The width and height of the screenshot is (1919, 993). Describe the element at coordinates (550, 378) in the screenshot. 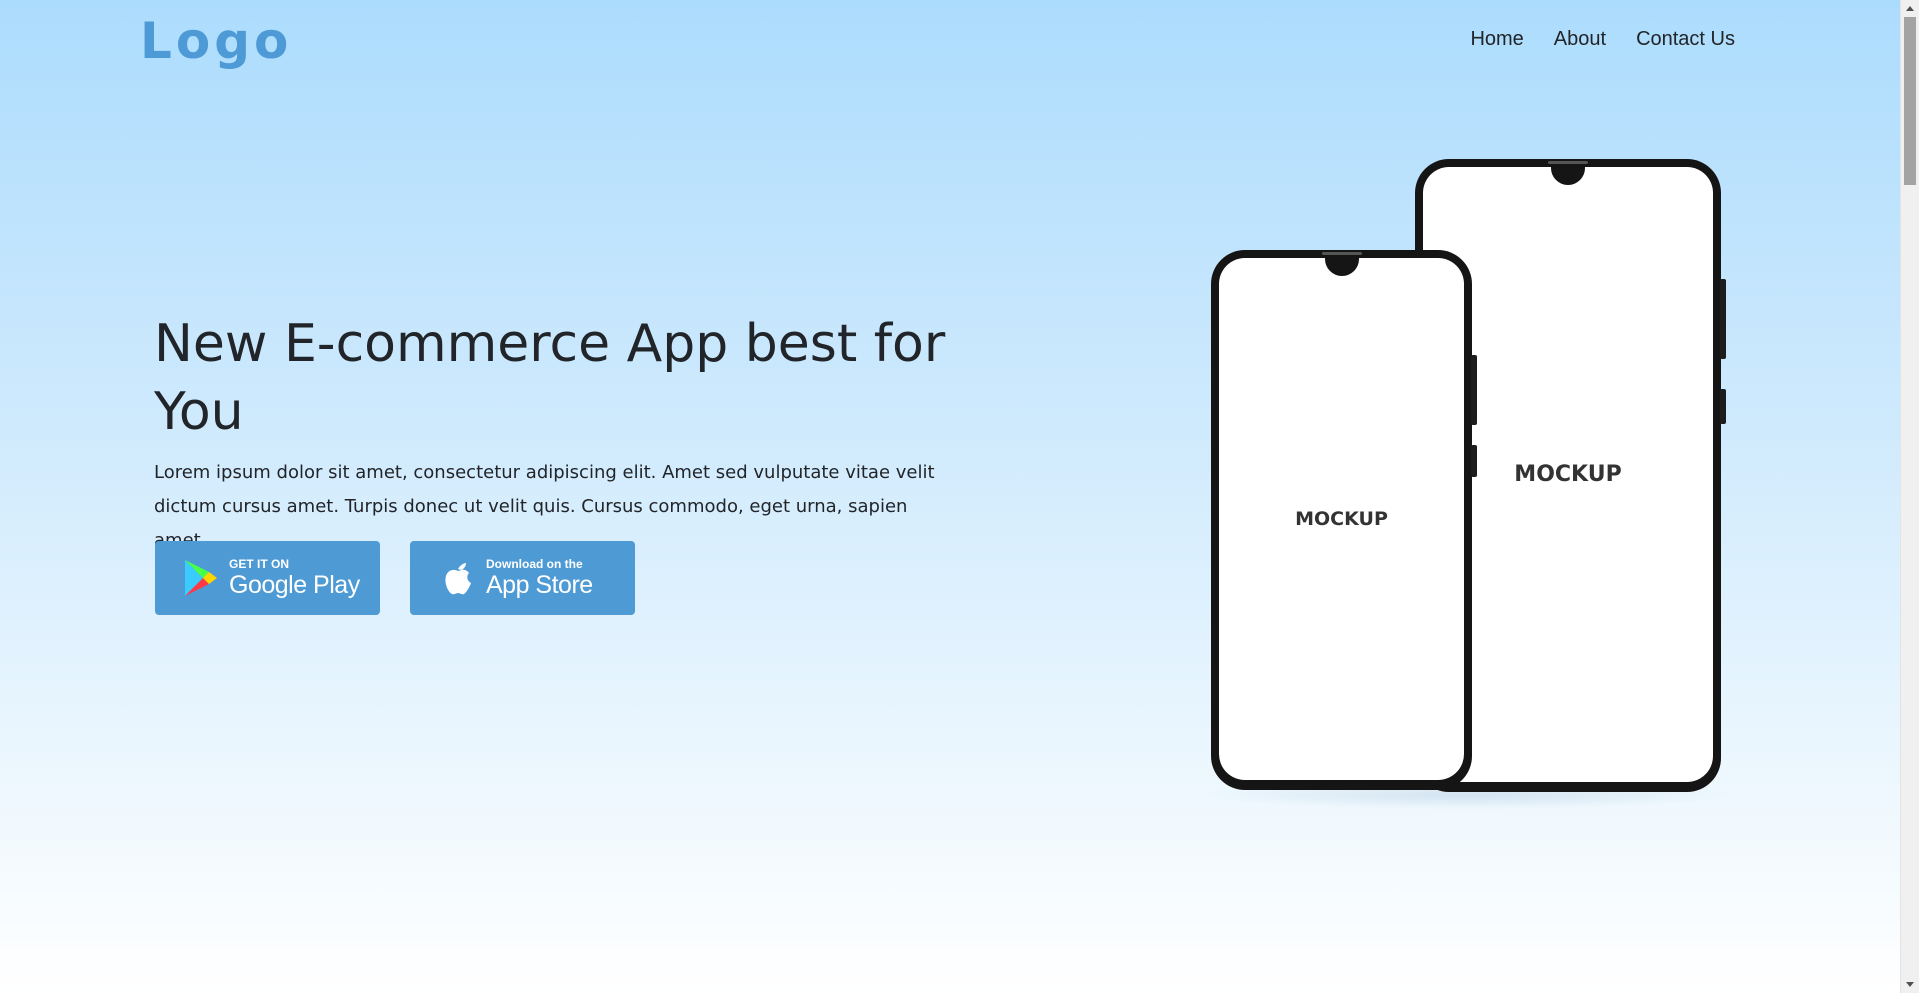

I see `hero-title: New E-commerce App best for You` at that location.